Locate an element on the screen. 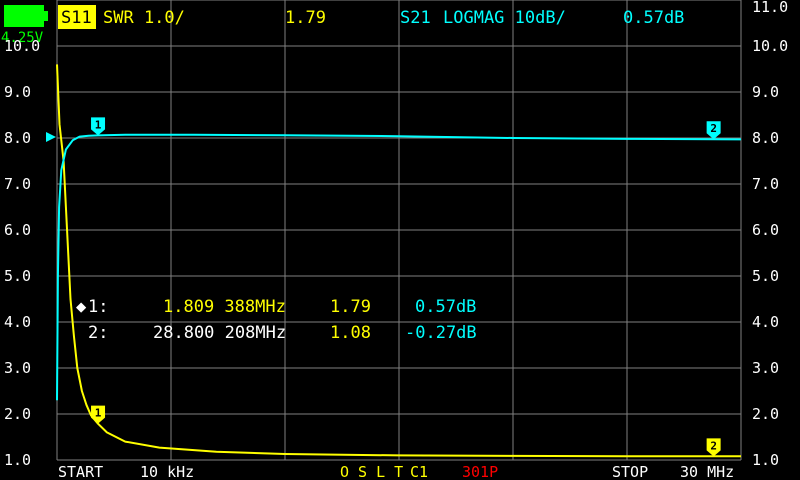  marker-logmag: 0.57dB is located at coordinates (445, 307).